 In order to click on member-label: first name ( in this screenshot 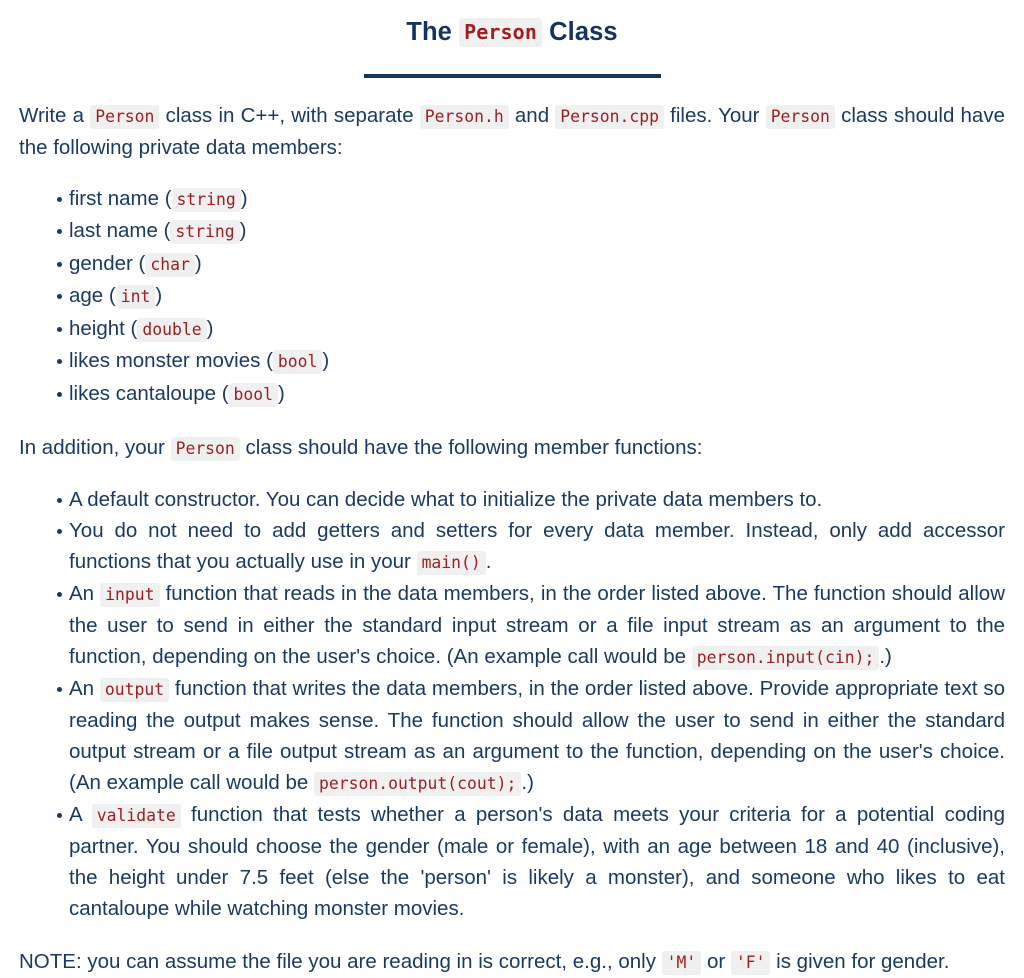, I will do `click(120, 198)`.